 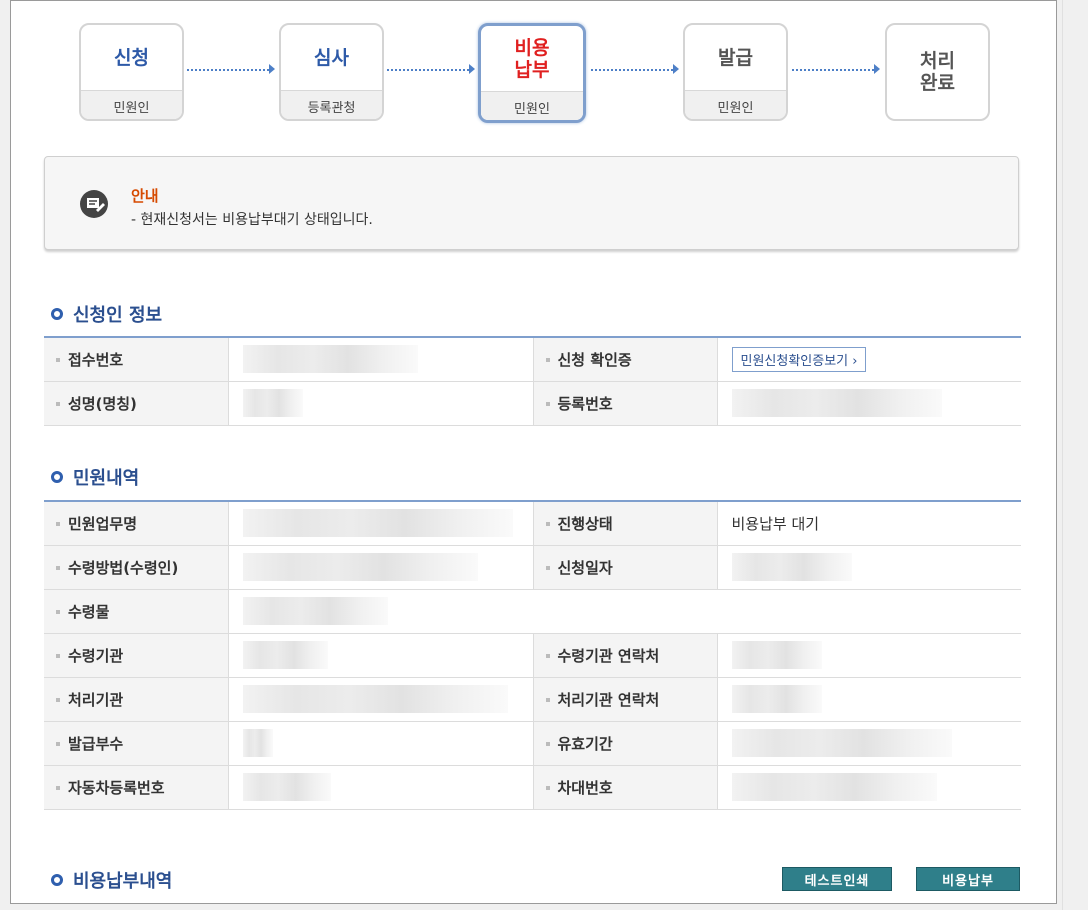 What do you see at coordinates (625, 403) in the screenshot?
I see `reg-no-label: 등록번호` at bounding box center [625, 403].